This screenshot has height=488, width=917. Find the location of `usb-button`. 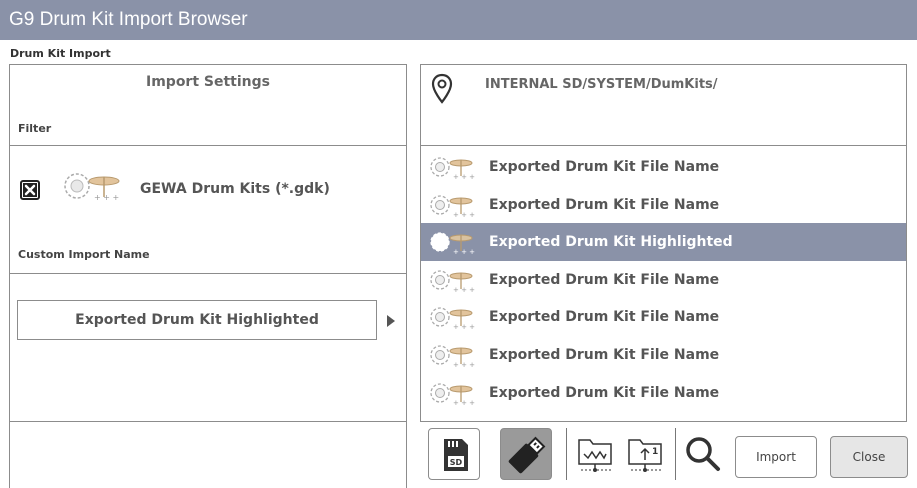

usb-button is located at coordinates (526, 454).